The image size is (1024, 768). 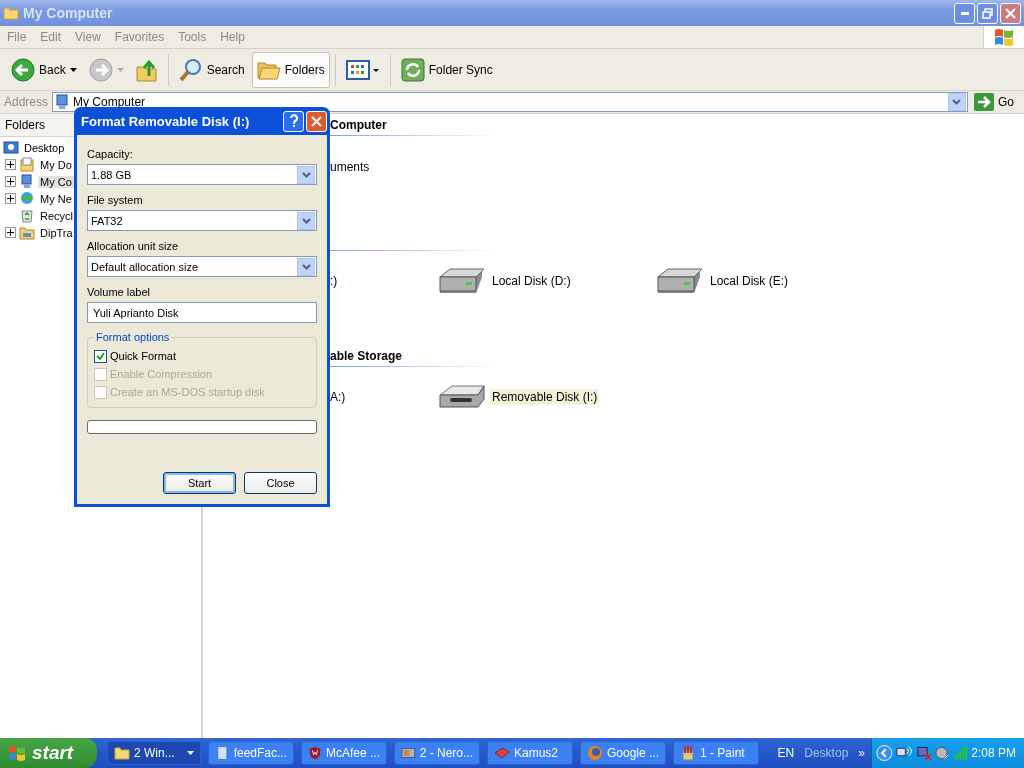 What do you see at coordinates (961, 753) in the screenshot?
I see `signal-icon` at bounding box center [961, 753].